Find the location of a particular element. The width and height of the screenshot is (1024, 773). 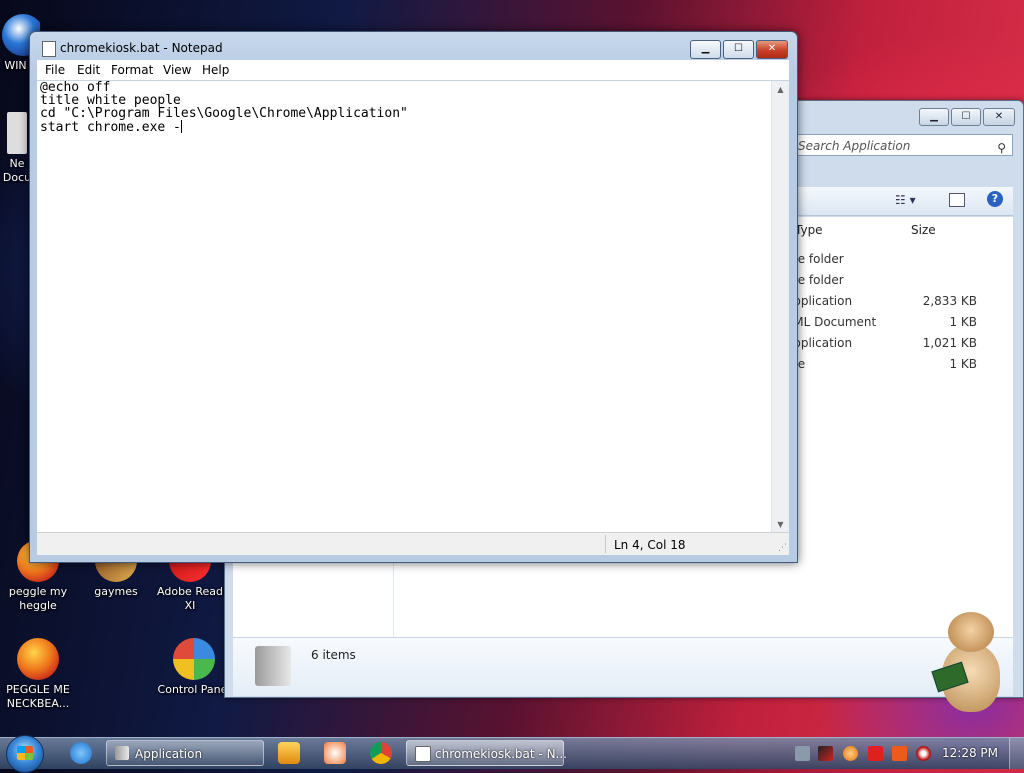

peggle-icon is located at coordinates (38, 659).